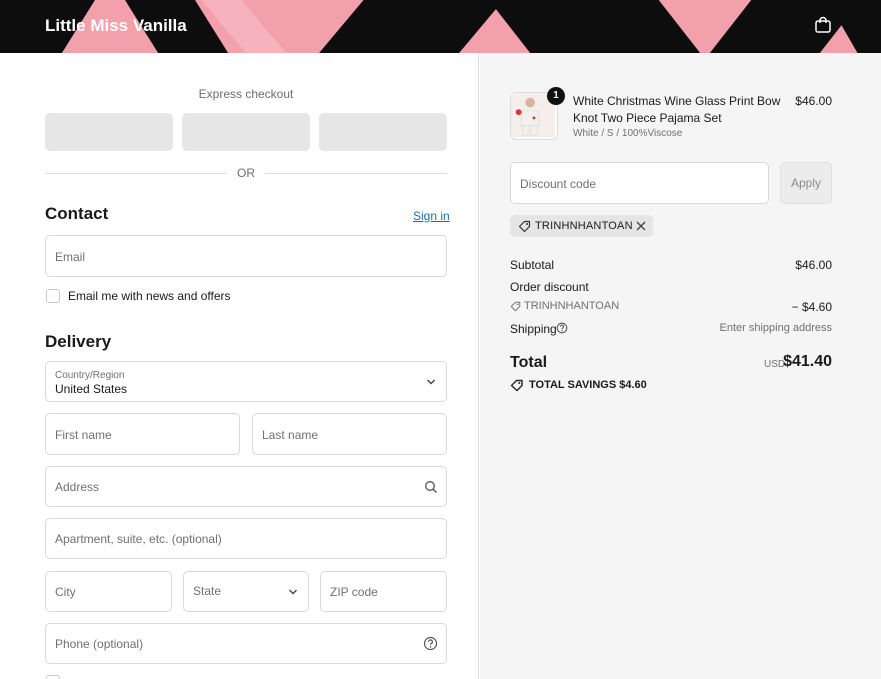  What do you see at coordinates (775, 328) in the screenshot?
I see `shipping-value: Enter shipping address` at bounding box center [775, 328].